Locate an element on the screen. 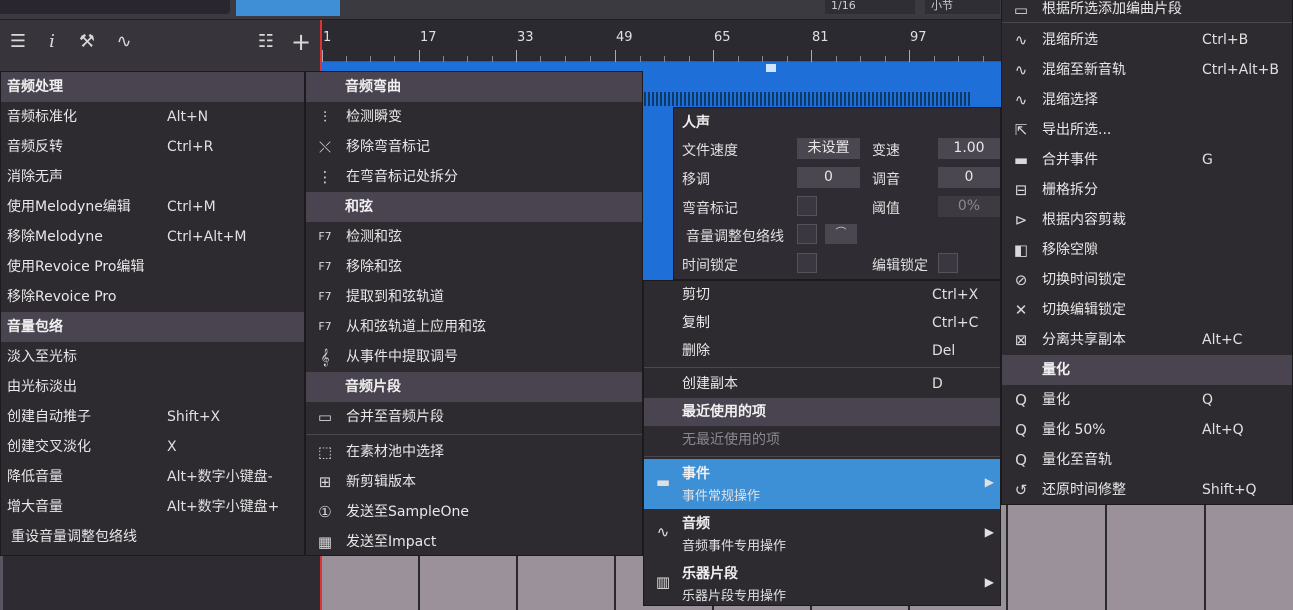 Image resolution: width=1293 pixels, height=610 pixels. bend-markers-checkbox is located at coordinates (807, 206).